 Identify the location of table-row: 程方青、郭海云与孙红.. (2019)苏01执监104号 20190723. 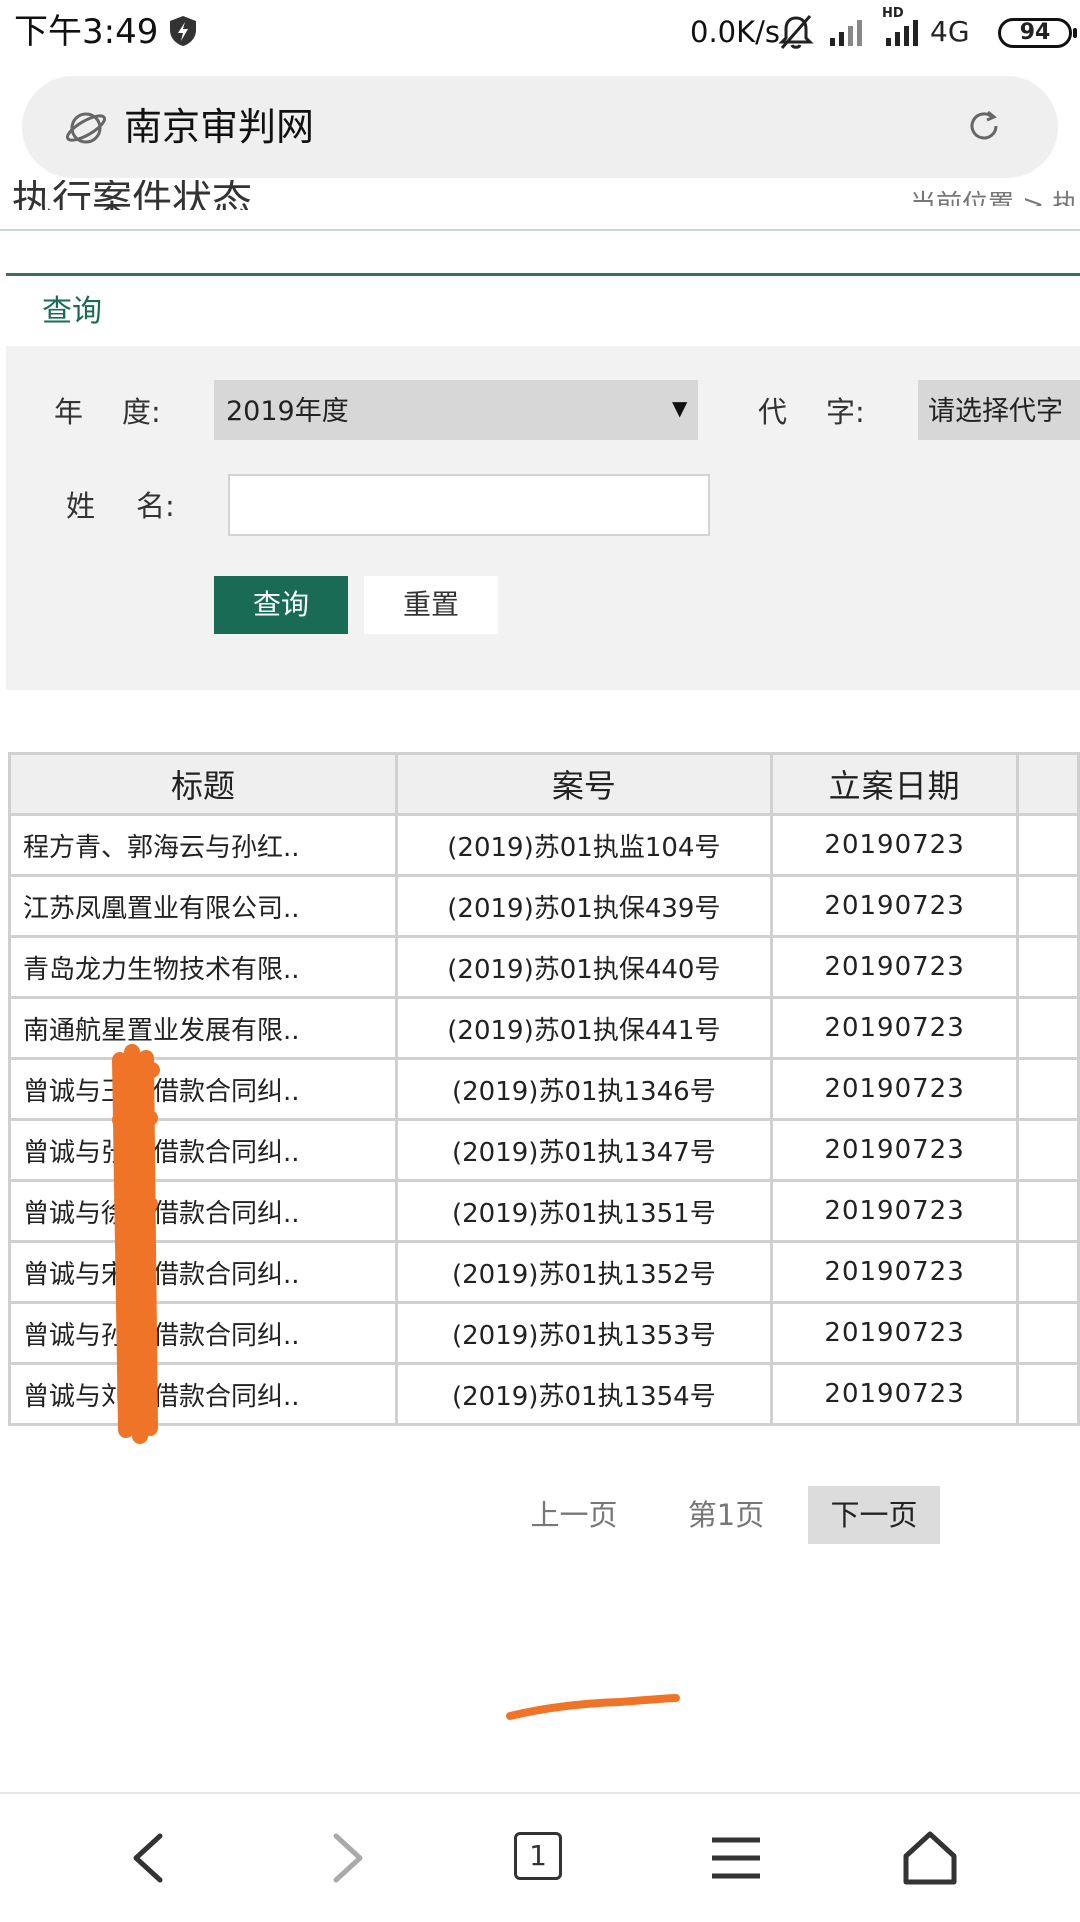
(544, 845).